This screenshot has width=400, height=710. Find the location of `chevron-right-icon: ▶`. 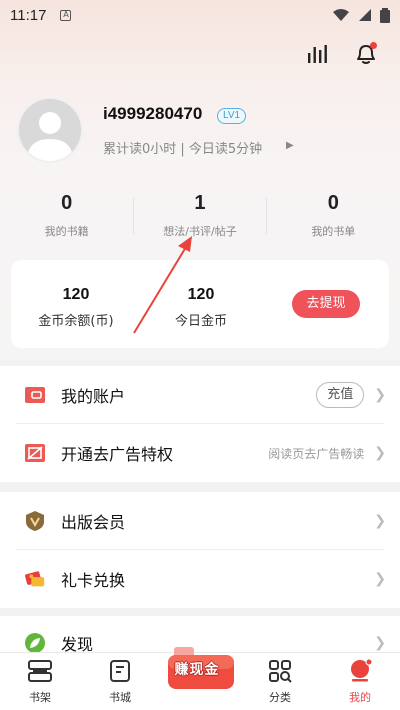

chevron-right-icon: ▶ is located at coordinates (290, 145).